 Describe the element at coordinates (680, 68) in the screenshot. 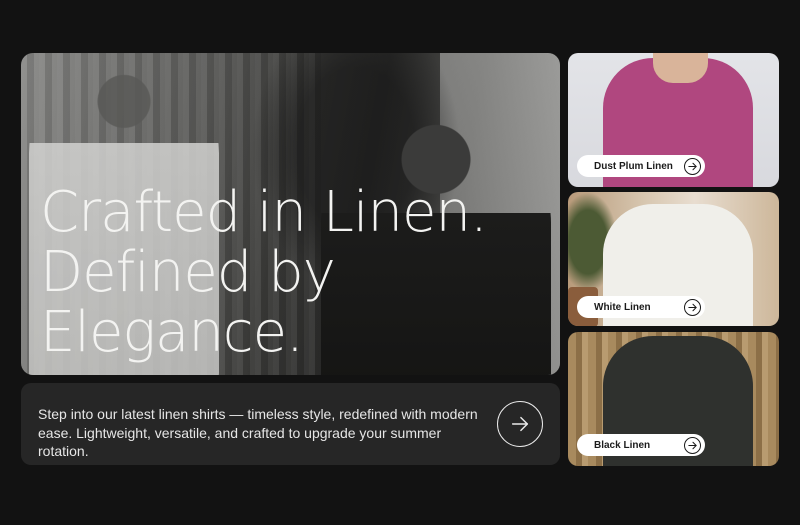

I see `product-model-neck` at that location.